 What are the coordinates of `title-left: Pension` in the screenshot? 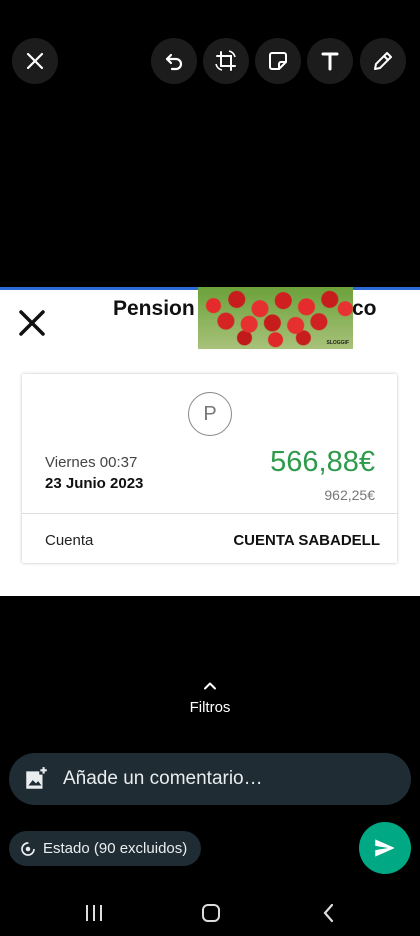 It's located at (154, 308).